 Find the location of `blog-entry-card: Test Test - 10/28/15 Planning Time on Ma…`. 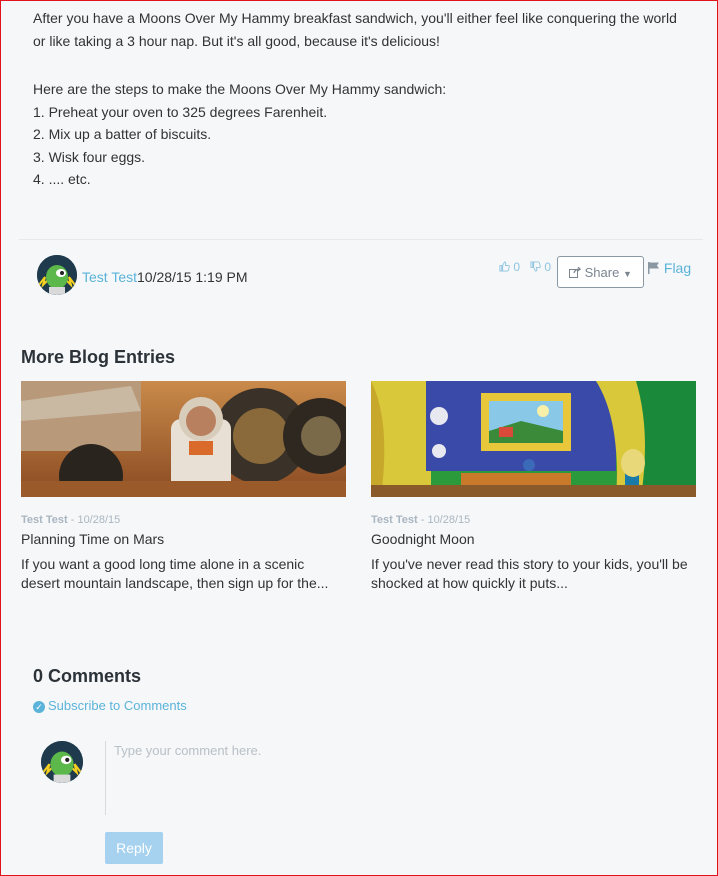

blog-entry-card: Test Test - 10/28/15 Planning Time on Ma… is located at coordinates (183, 487).